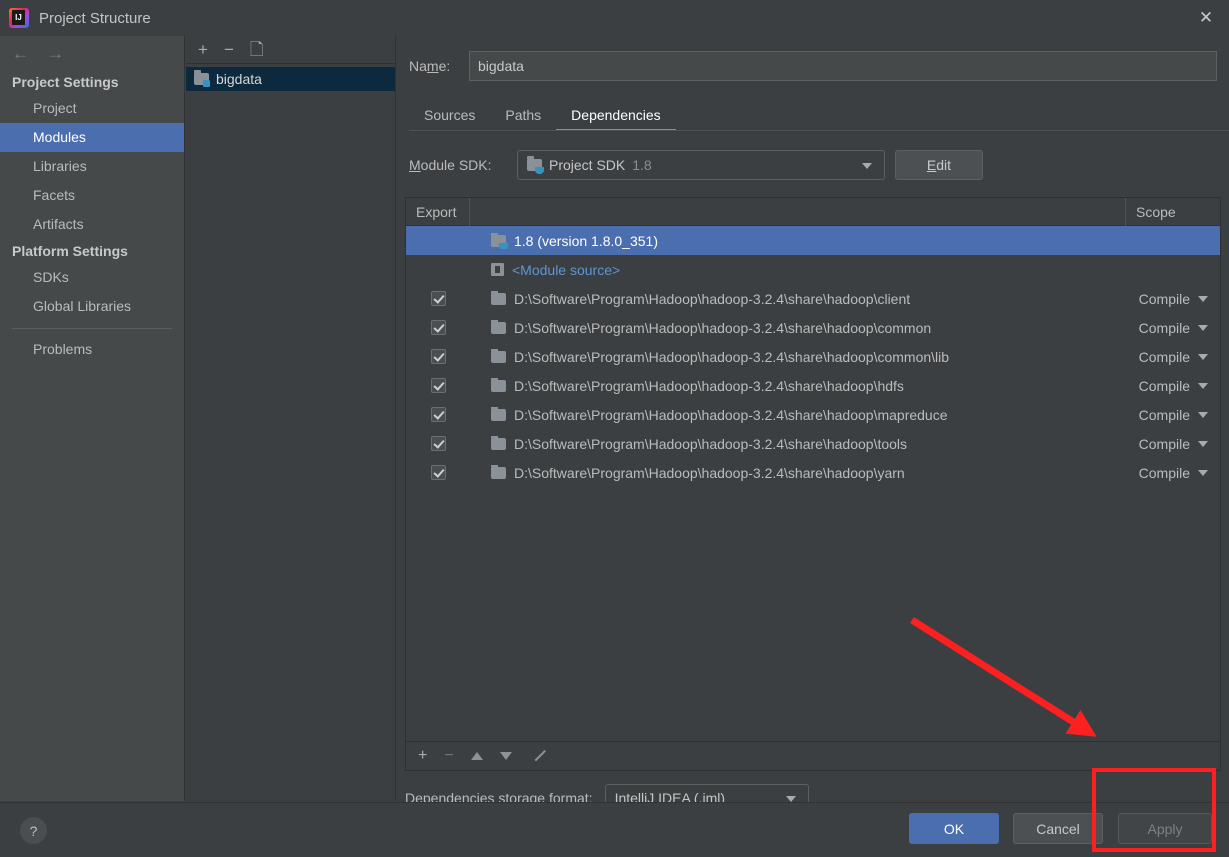 This screenshot has width=1229, height=857. What do you see at coordinates (92, 195) in the screenshot?
I see `sidebar-item-facets: Facets` at bounding box center [92, 195].